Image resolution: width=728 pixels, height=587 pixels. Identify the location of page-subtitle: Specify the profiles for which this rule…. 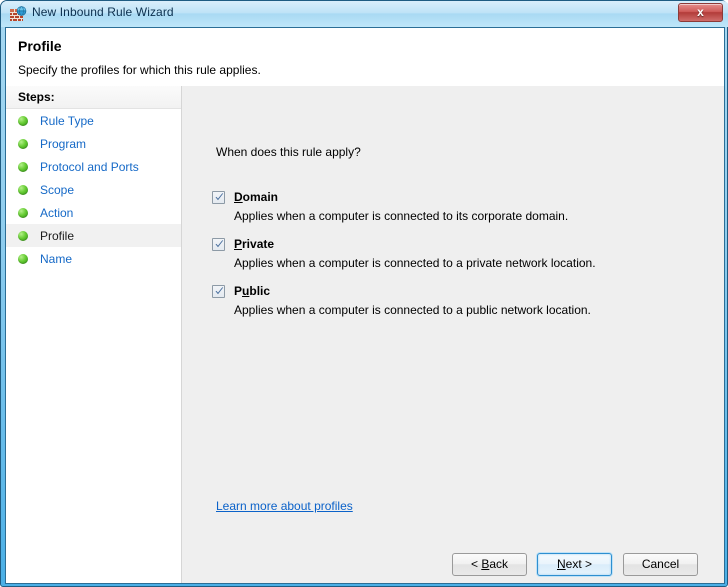
(139, 70).